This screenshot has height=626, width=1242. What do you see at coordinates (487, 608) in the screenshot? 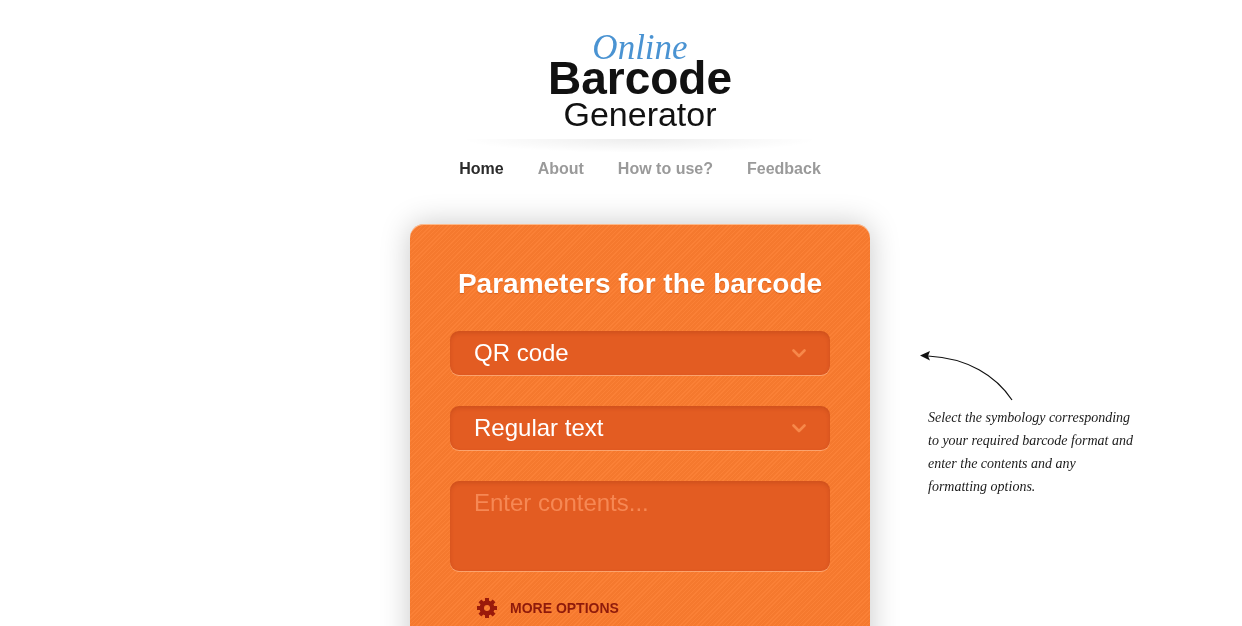
I see `gear-icon` at bounding box center [487, 608].